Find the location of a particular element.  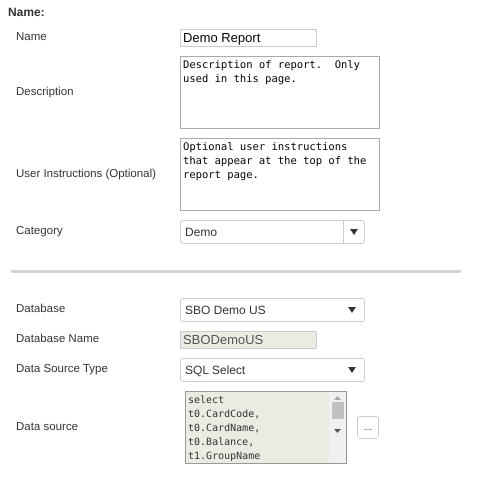

field-label: Database is located at coordinates (41, 310).